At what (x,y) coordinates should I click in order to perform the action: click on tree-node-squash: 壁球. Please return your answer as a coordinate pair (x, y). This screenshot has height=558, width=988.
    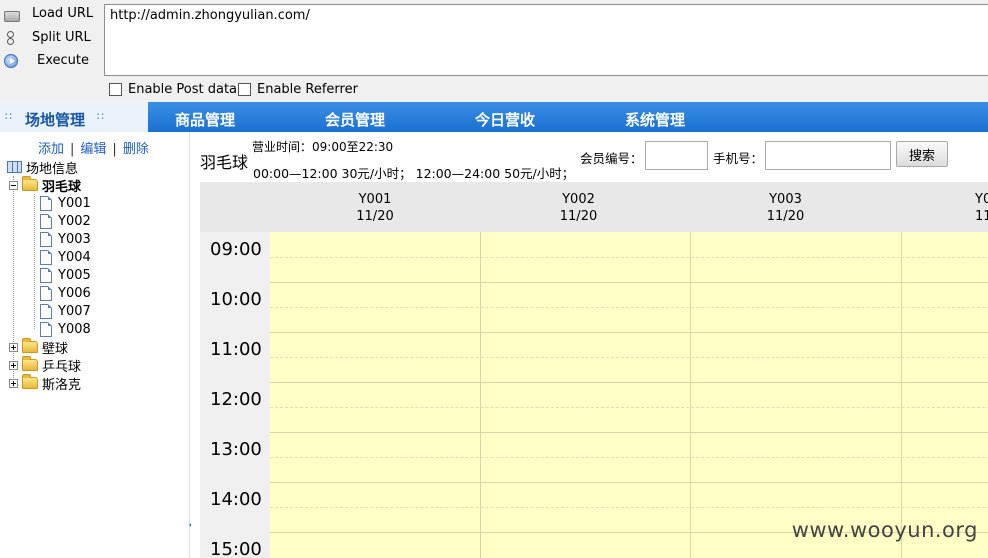
    Looking at the image, I should click on (39, 347).